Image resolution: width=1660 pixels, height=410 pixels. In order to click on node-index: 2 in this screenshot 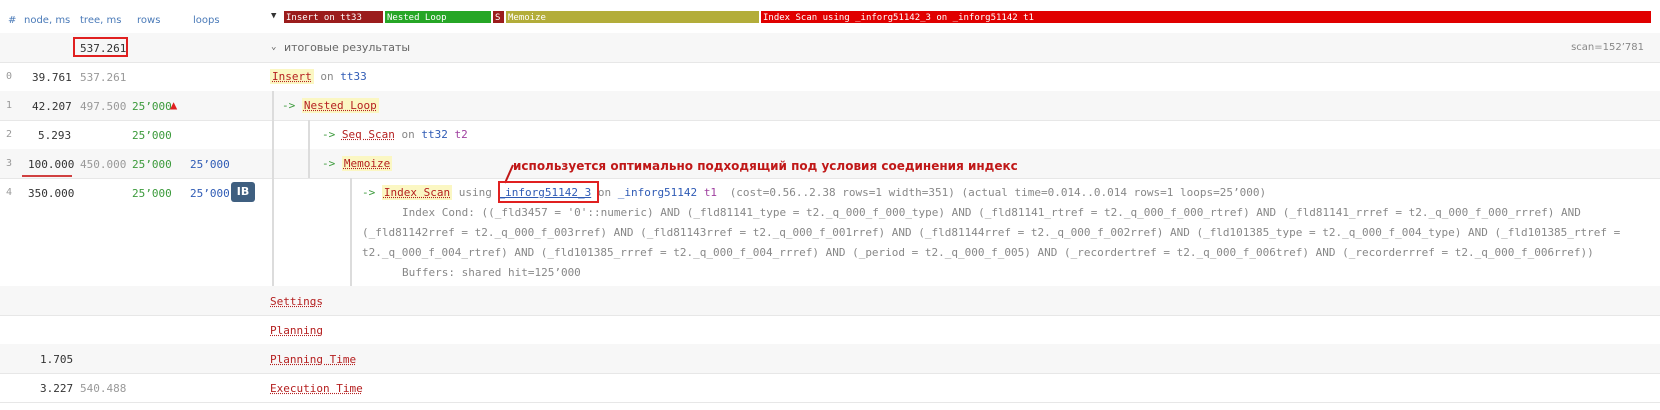, I will do `click(9, 134)`.